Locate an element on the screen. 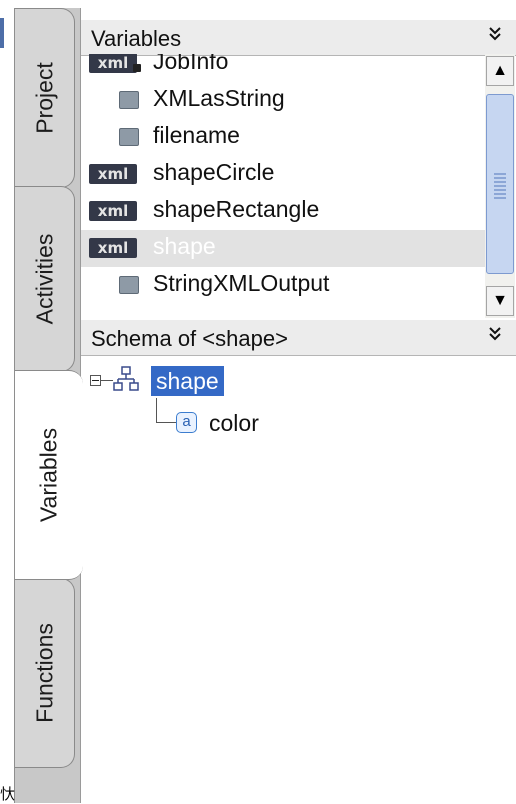  variables-collapse-icon is located at coordinates (495, 35).